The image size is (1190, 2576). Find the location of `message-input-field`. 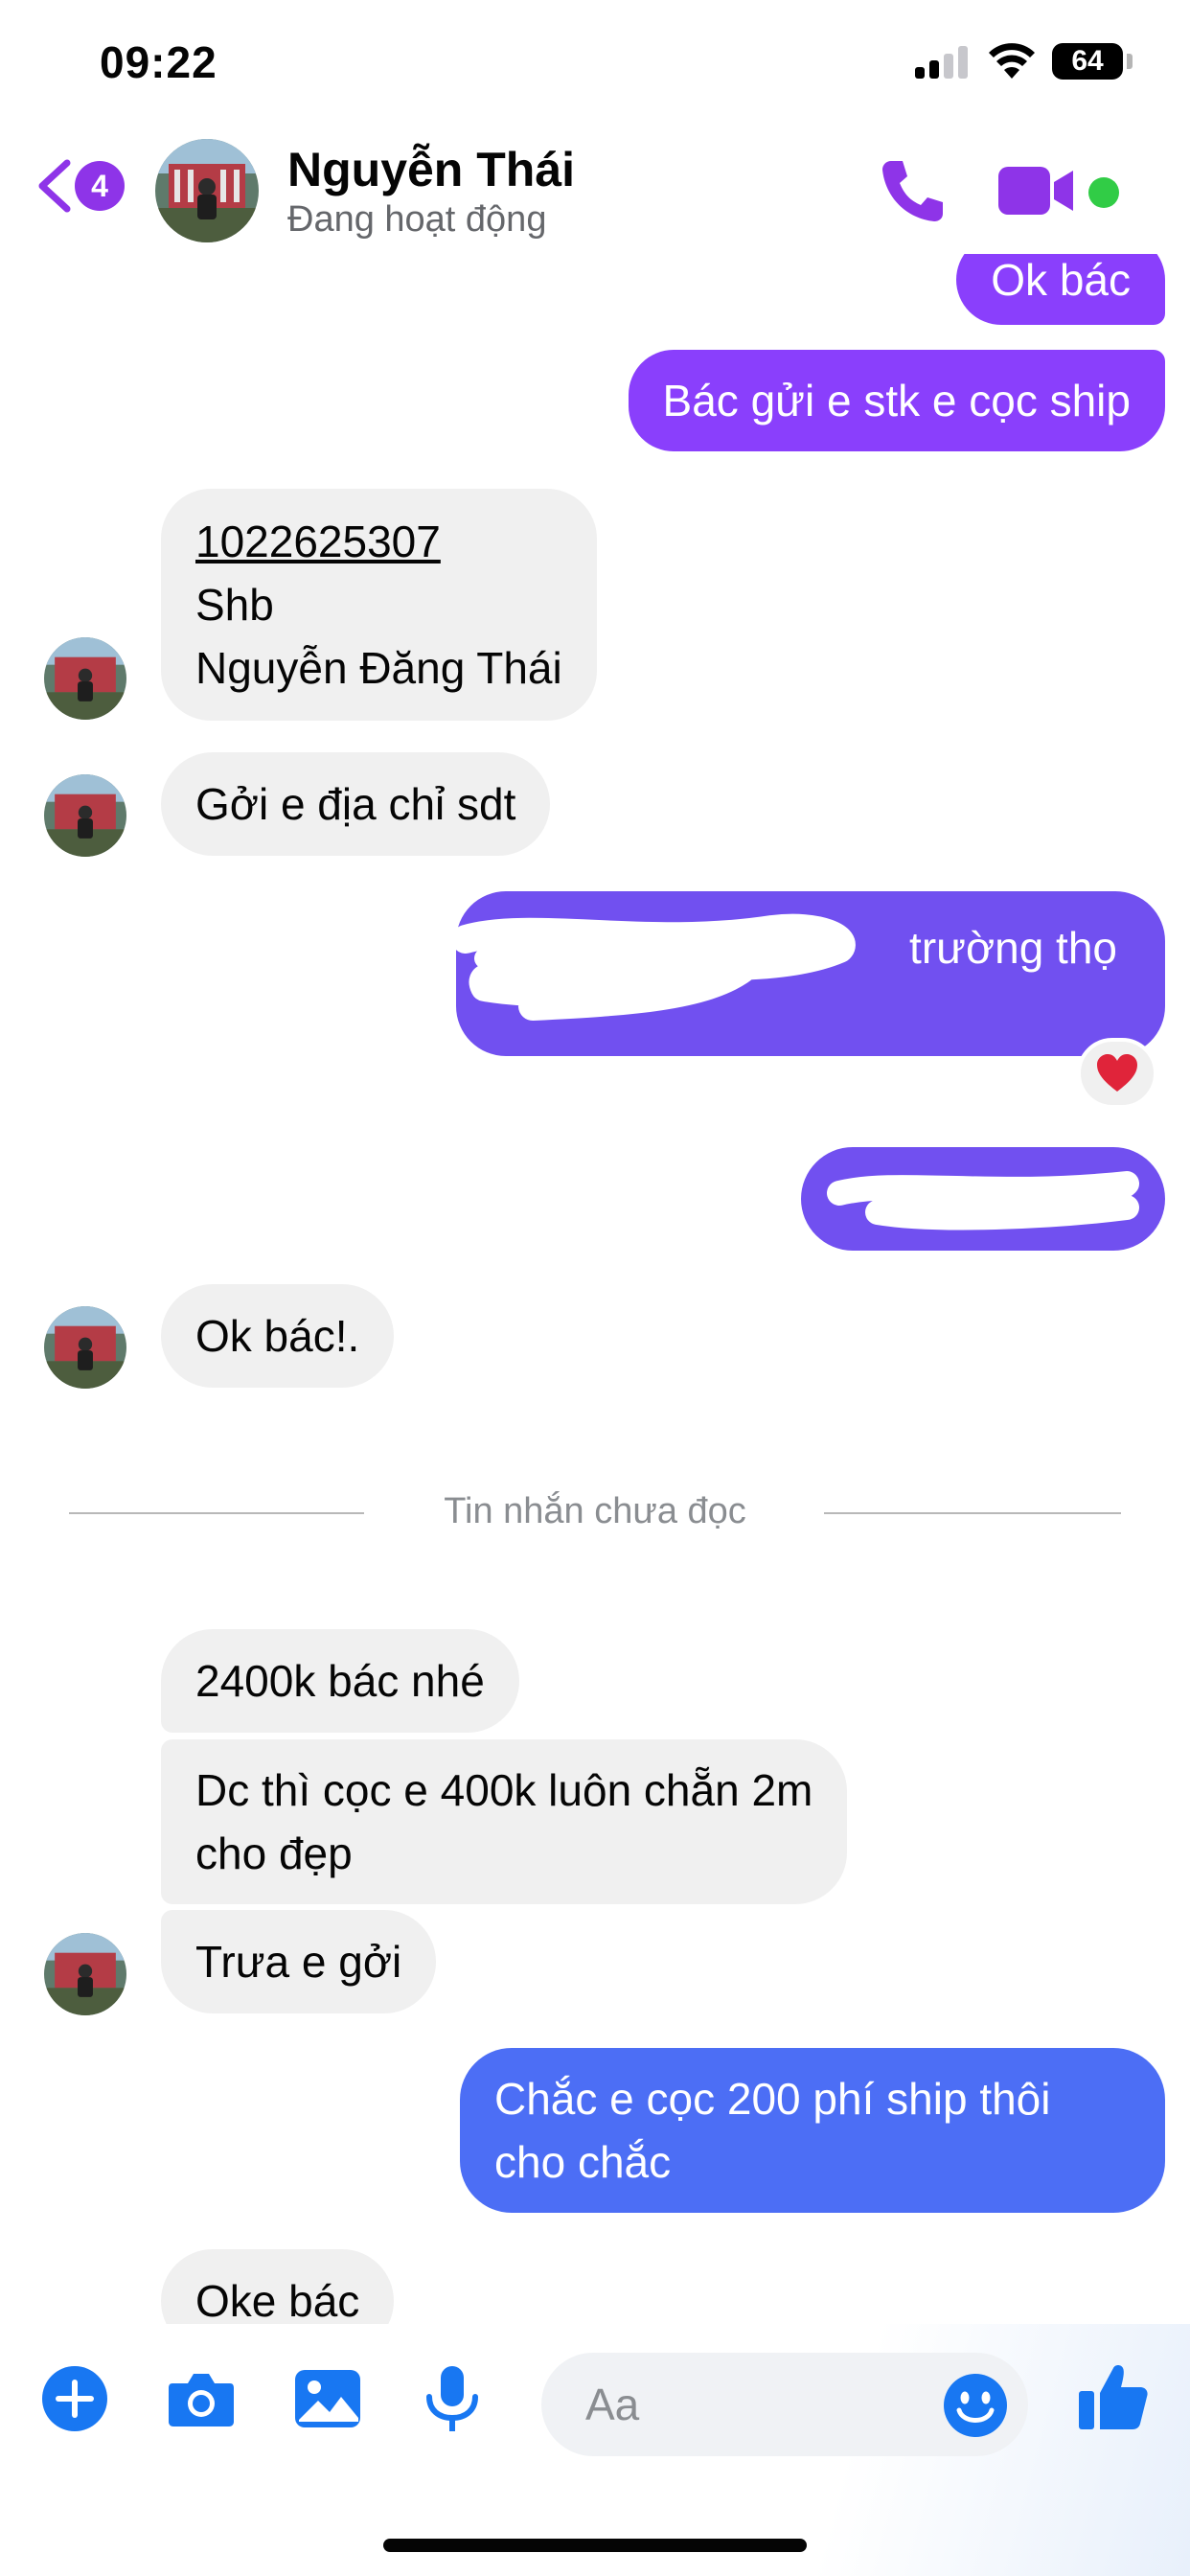

message-input-field is located at coordinates (785, 2404).